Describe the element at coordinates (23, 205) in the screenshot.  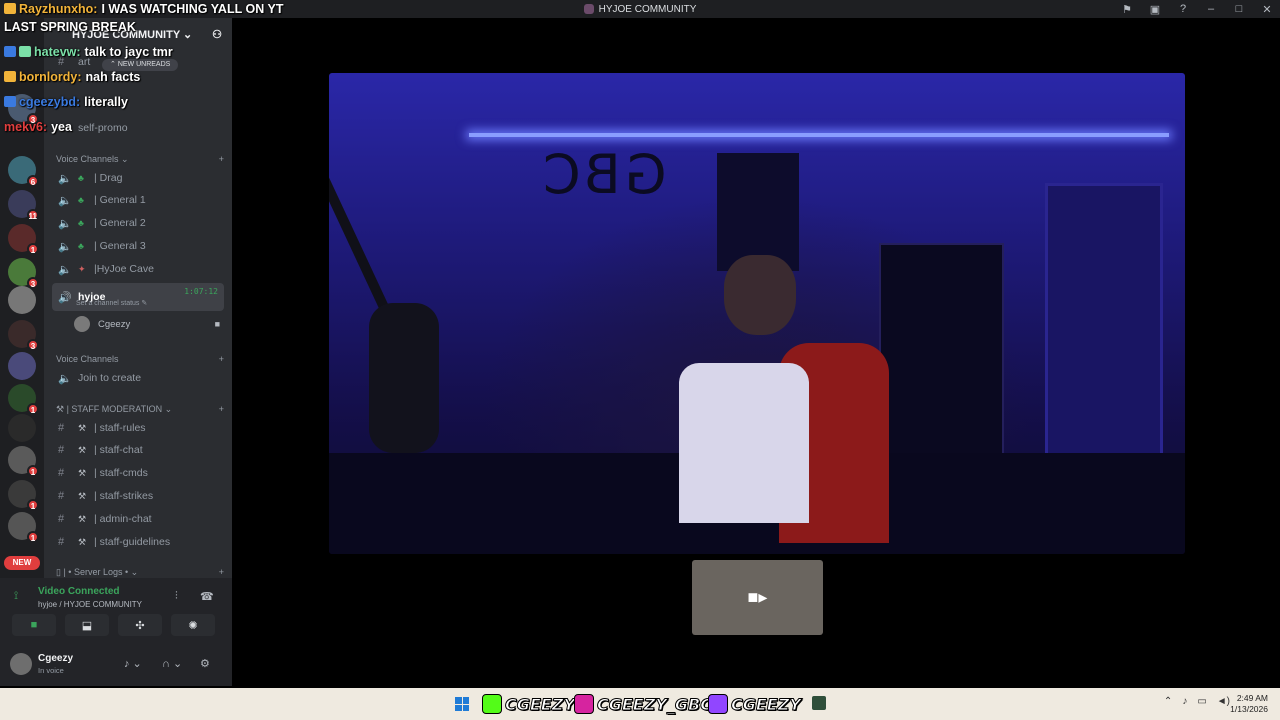
I see `server-item: 11` at that location.